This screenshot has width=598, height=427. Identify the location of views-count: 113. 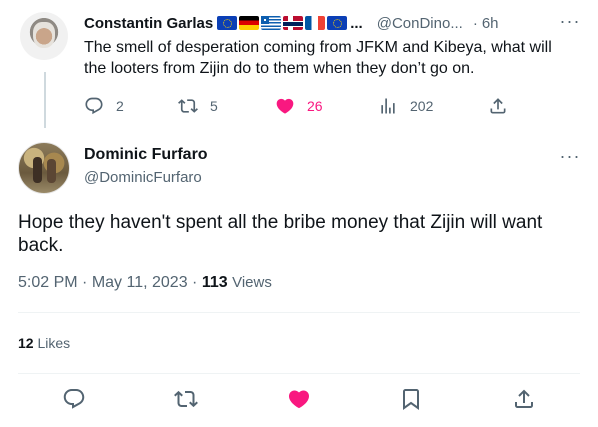
(214, 282).